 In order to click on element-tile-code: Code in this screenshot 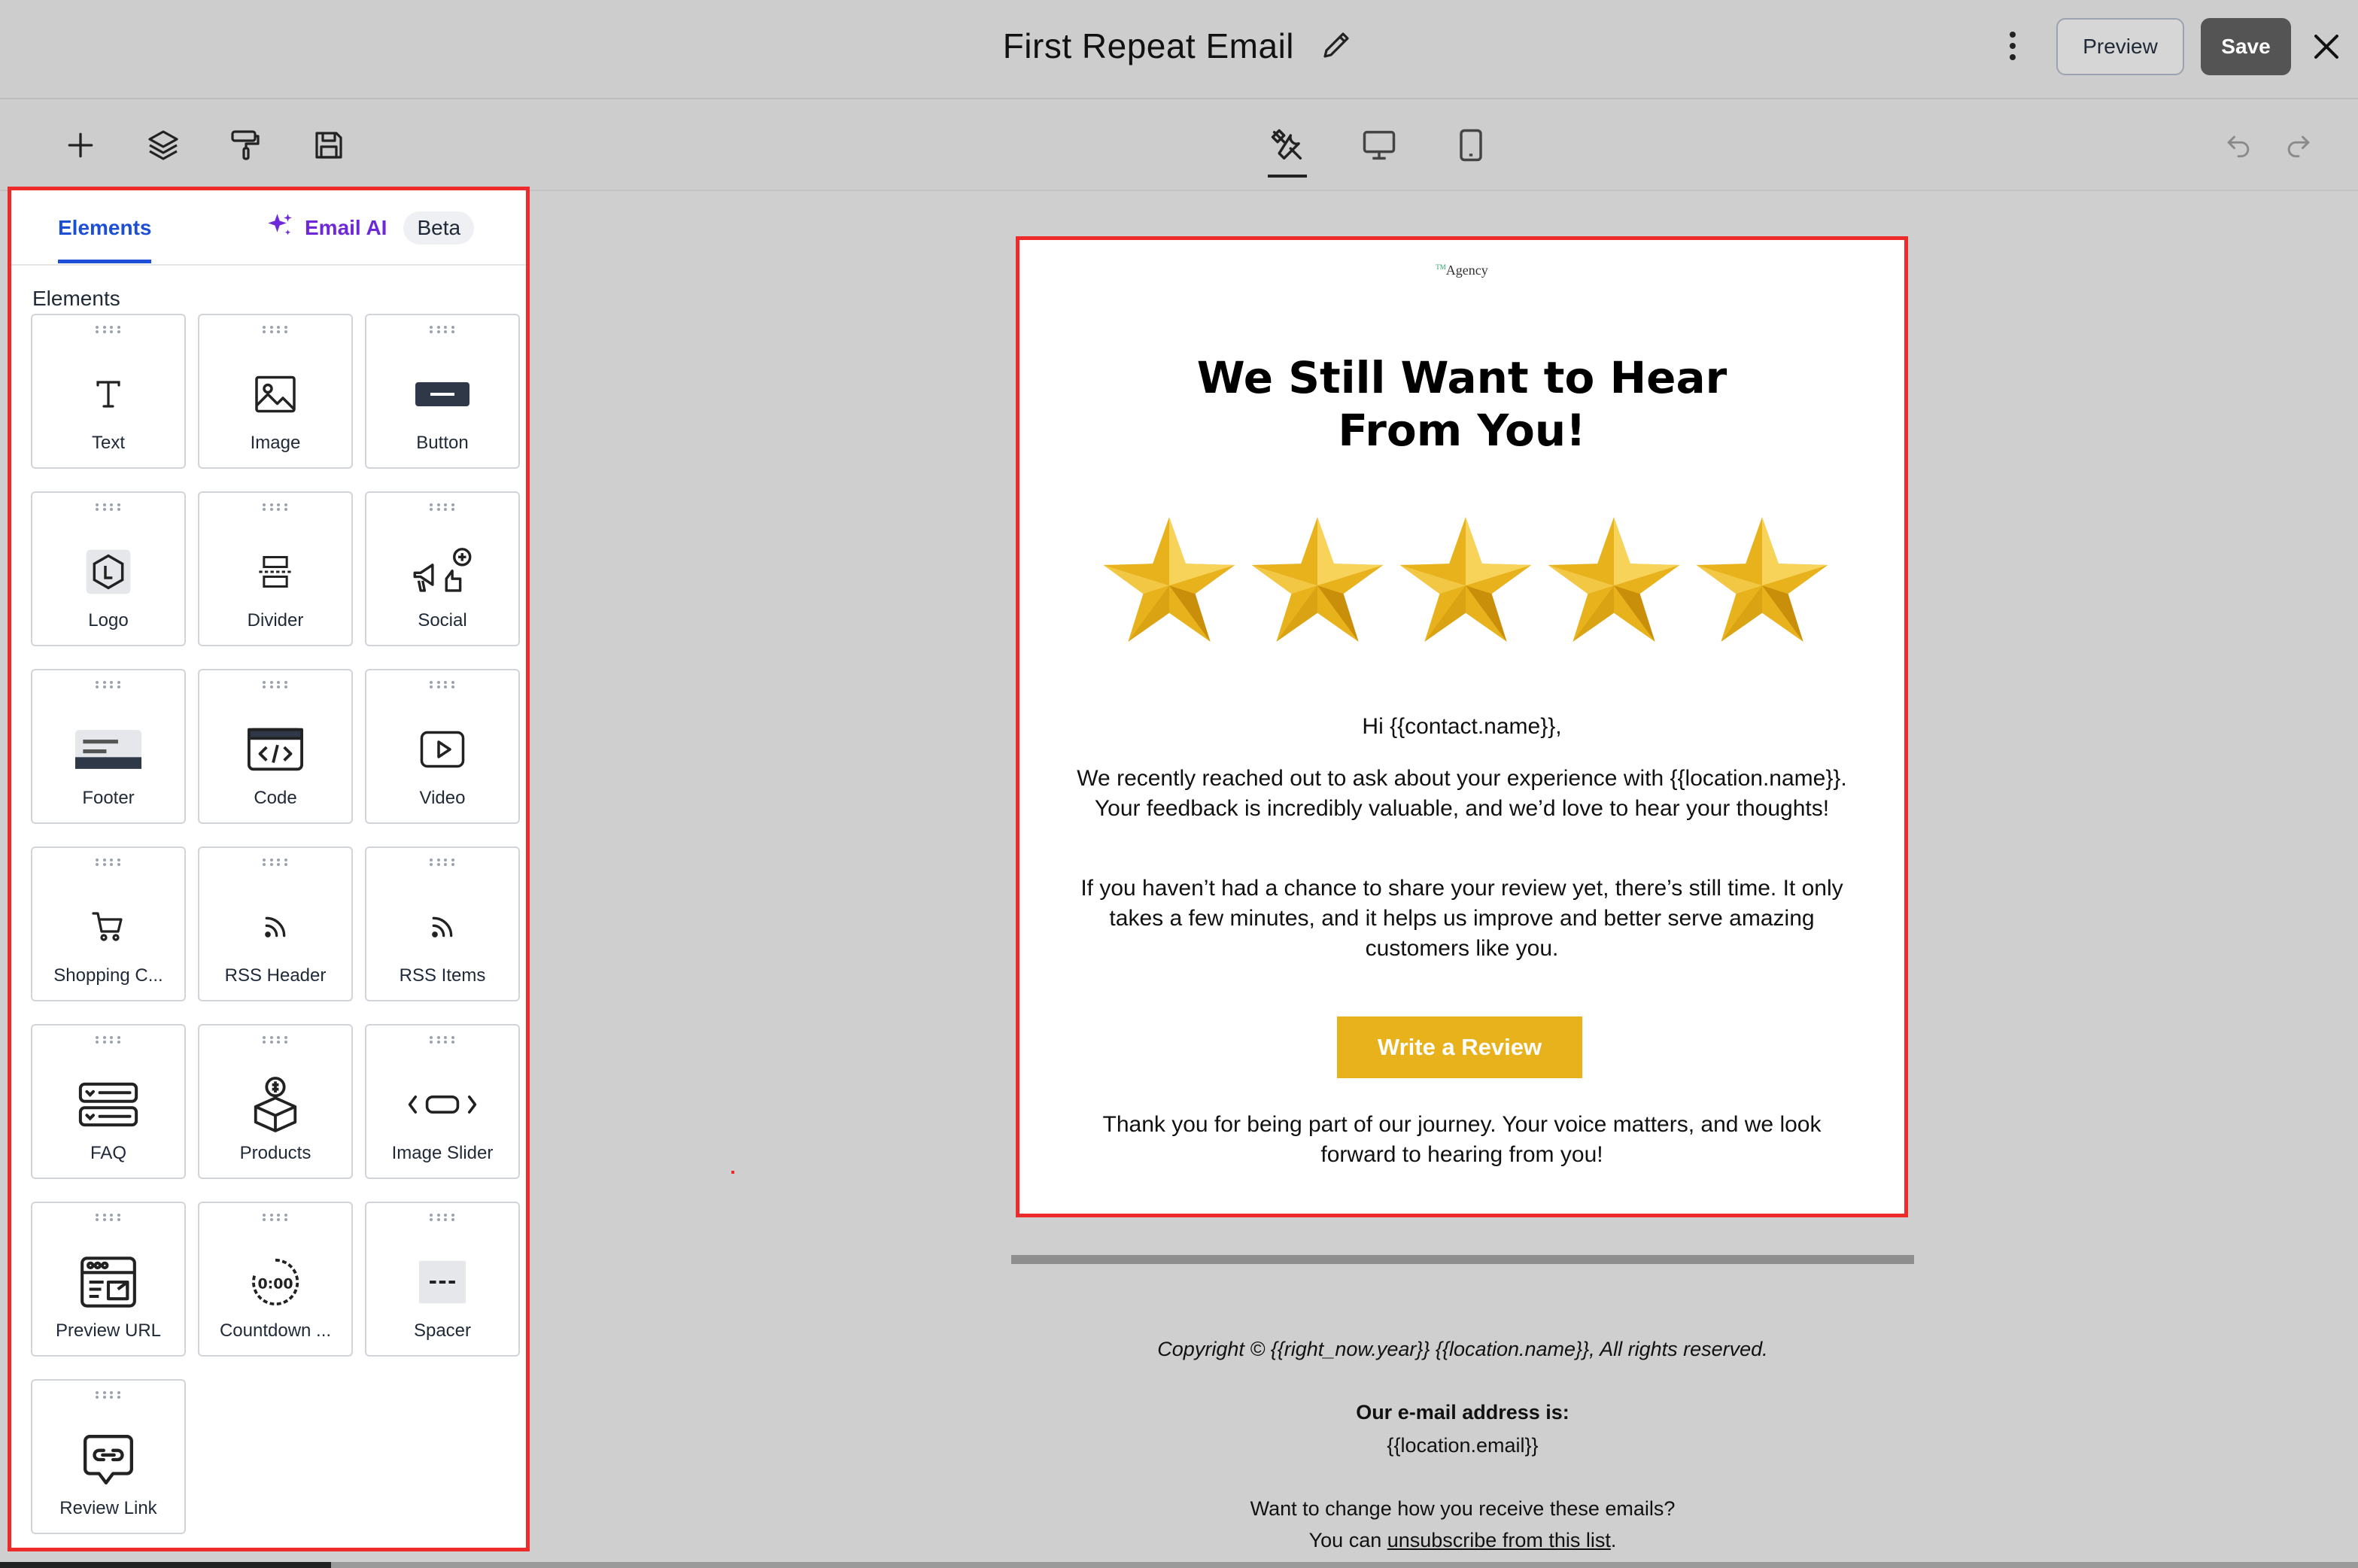, I will do `click(275, 746)`.